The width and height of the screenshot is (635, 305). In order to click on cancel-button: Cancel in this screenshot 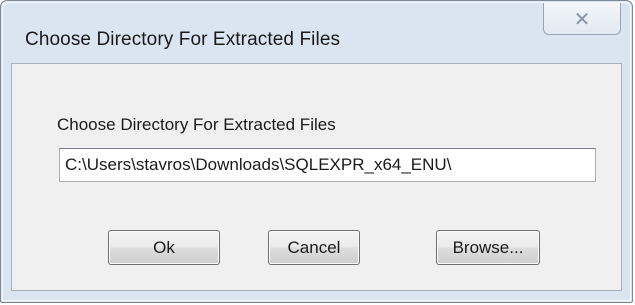, I will do `click(314, 247)`.